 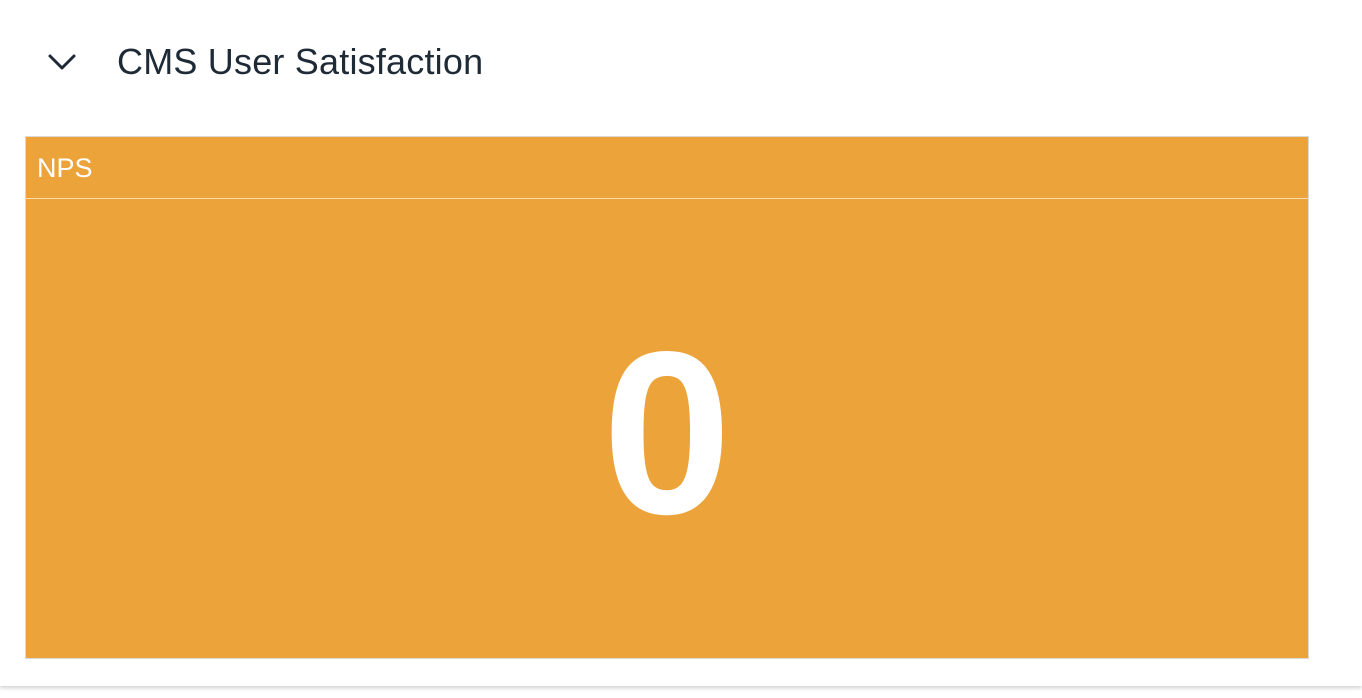 What do you see at coordinates (65, 168) in the screenshot?
I see `tile-title: NPS` at bounding box center [65, 168].